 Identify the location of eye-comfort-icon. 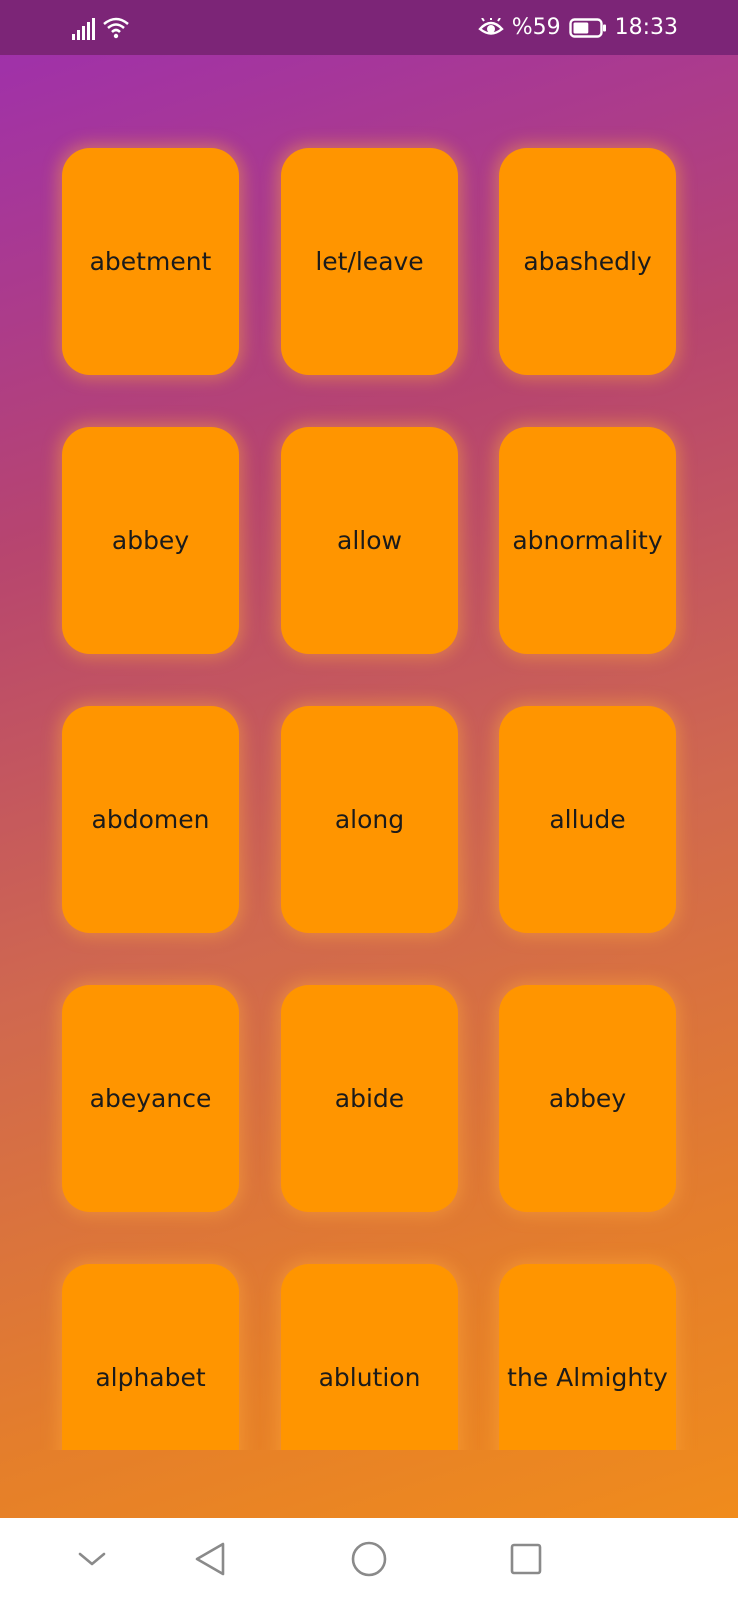
(490, 27).